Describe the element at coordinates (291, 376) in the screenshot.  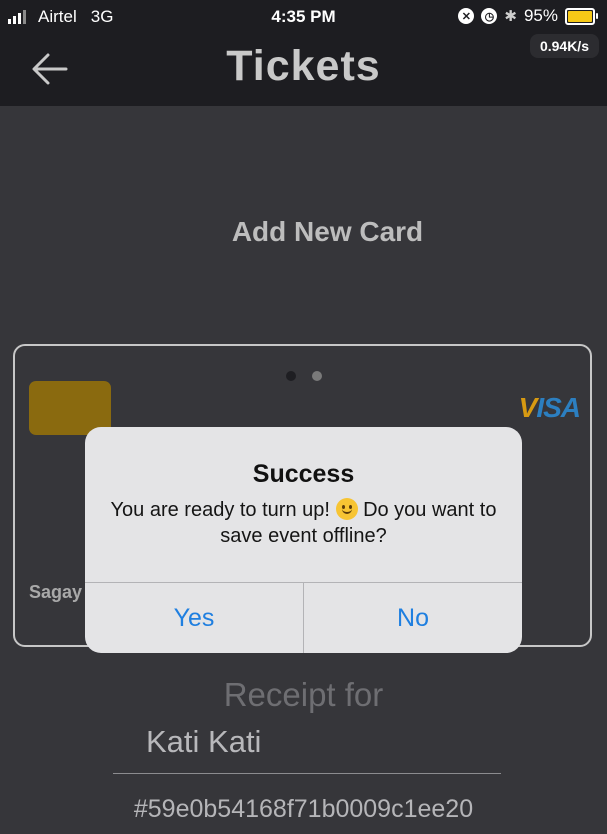
I see `pager-dot` at that location.